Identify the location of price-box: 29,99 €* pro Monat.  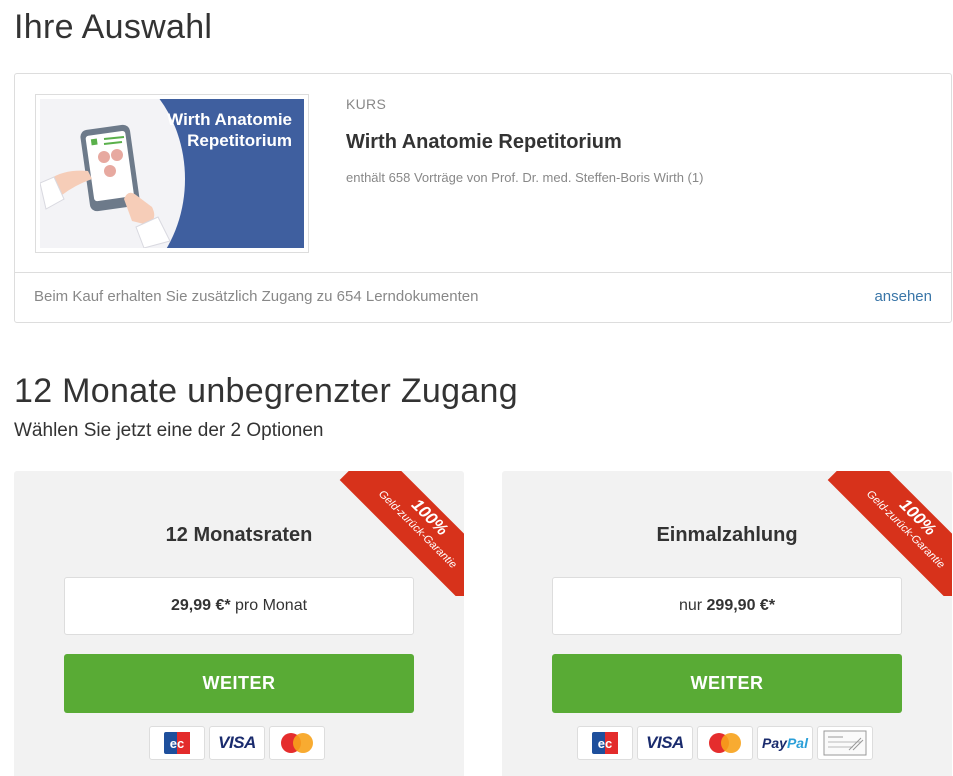
(239, 606).